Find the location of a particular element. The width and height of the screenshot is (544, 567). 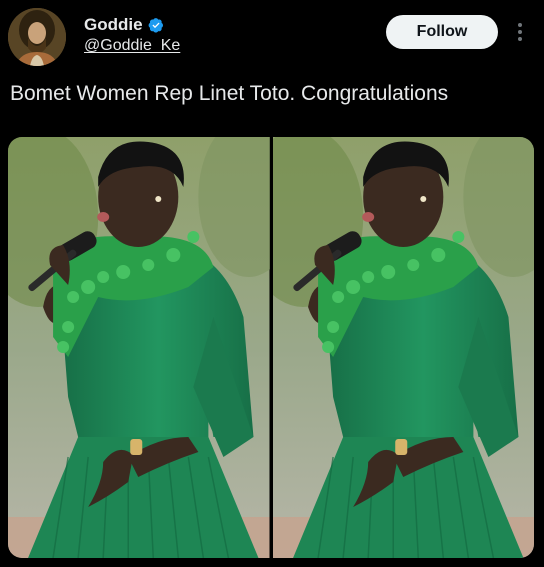

display-name-row: Goddie is located at coordinates (132, 25).